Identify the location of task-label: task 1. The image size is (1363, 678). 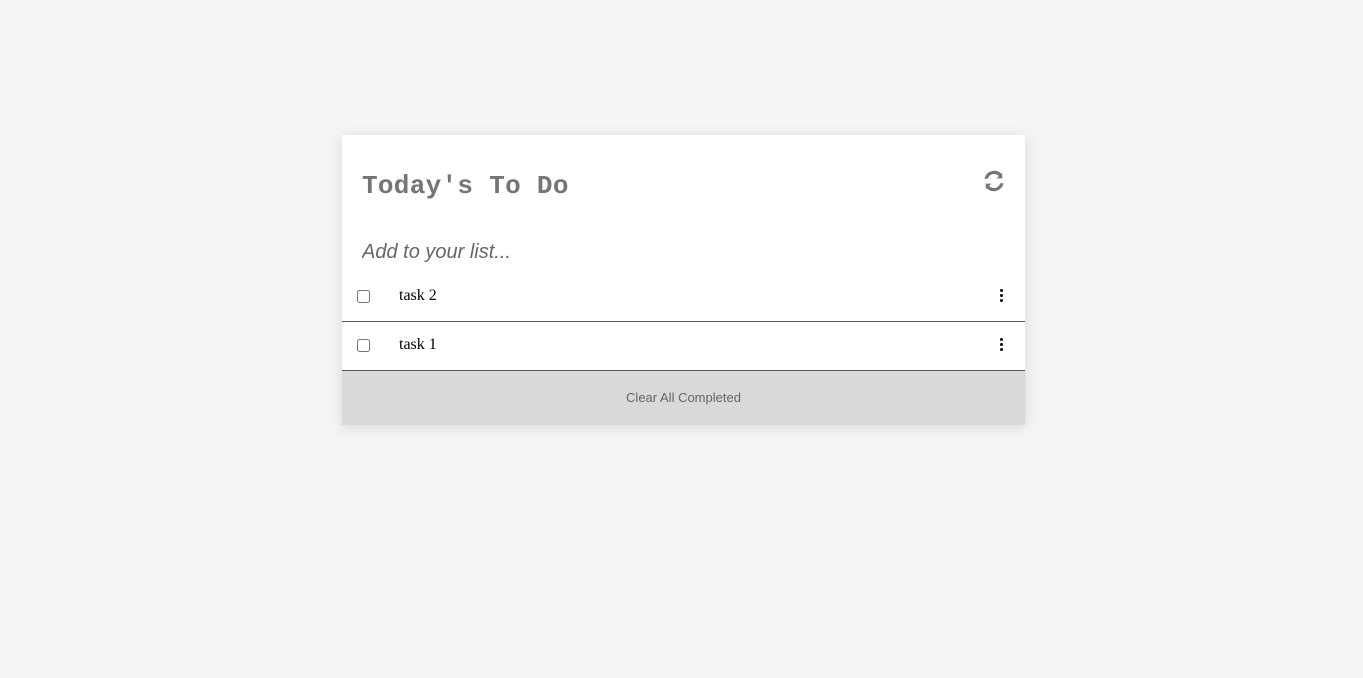
(418, 344).